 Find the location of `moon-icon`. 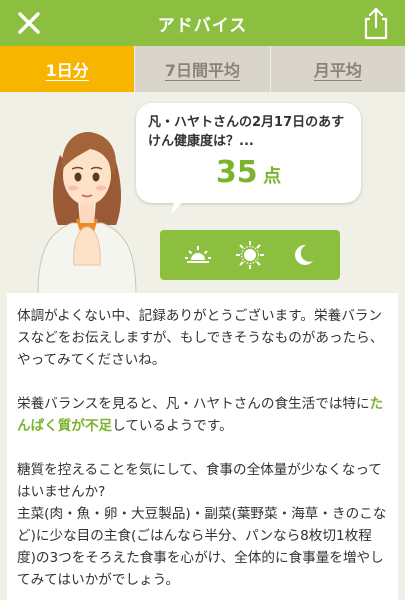

moon-icon is located at coordinates (303, 255).